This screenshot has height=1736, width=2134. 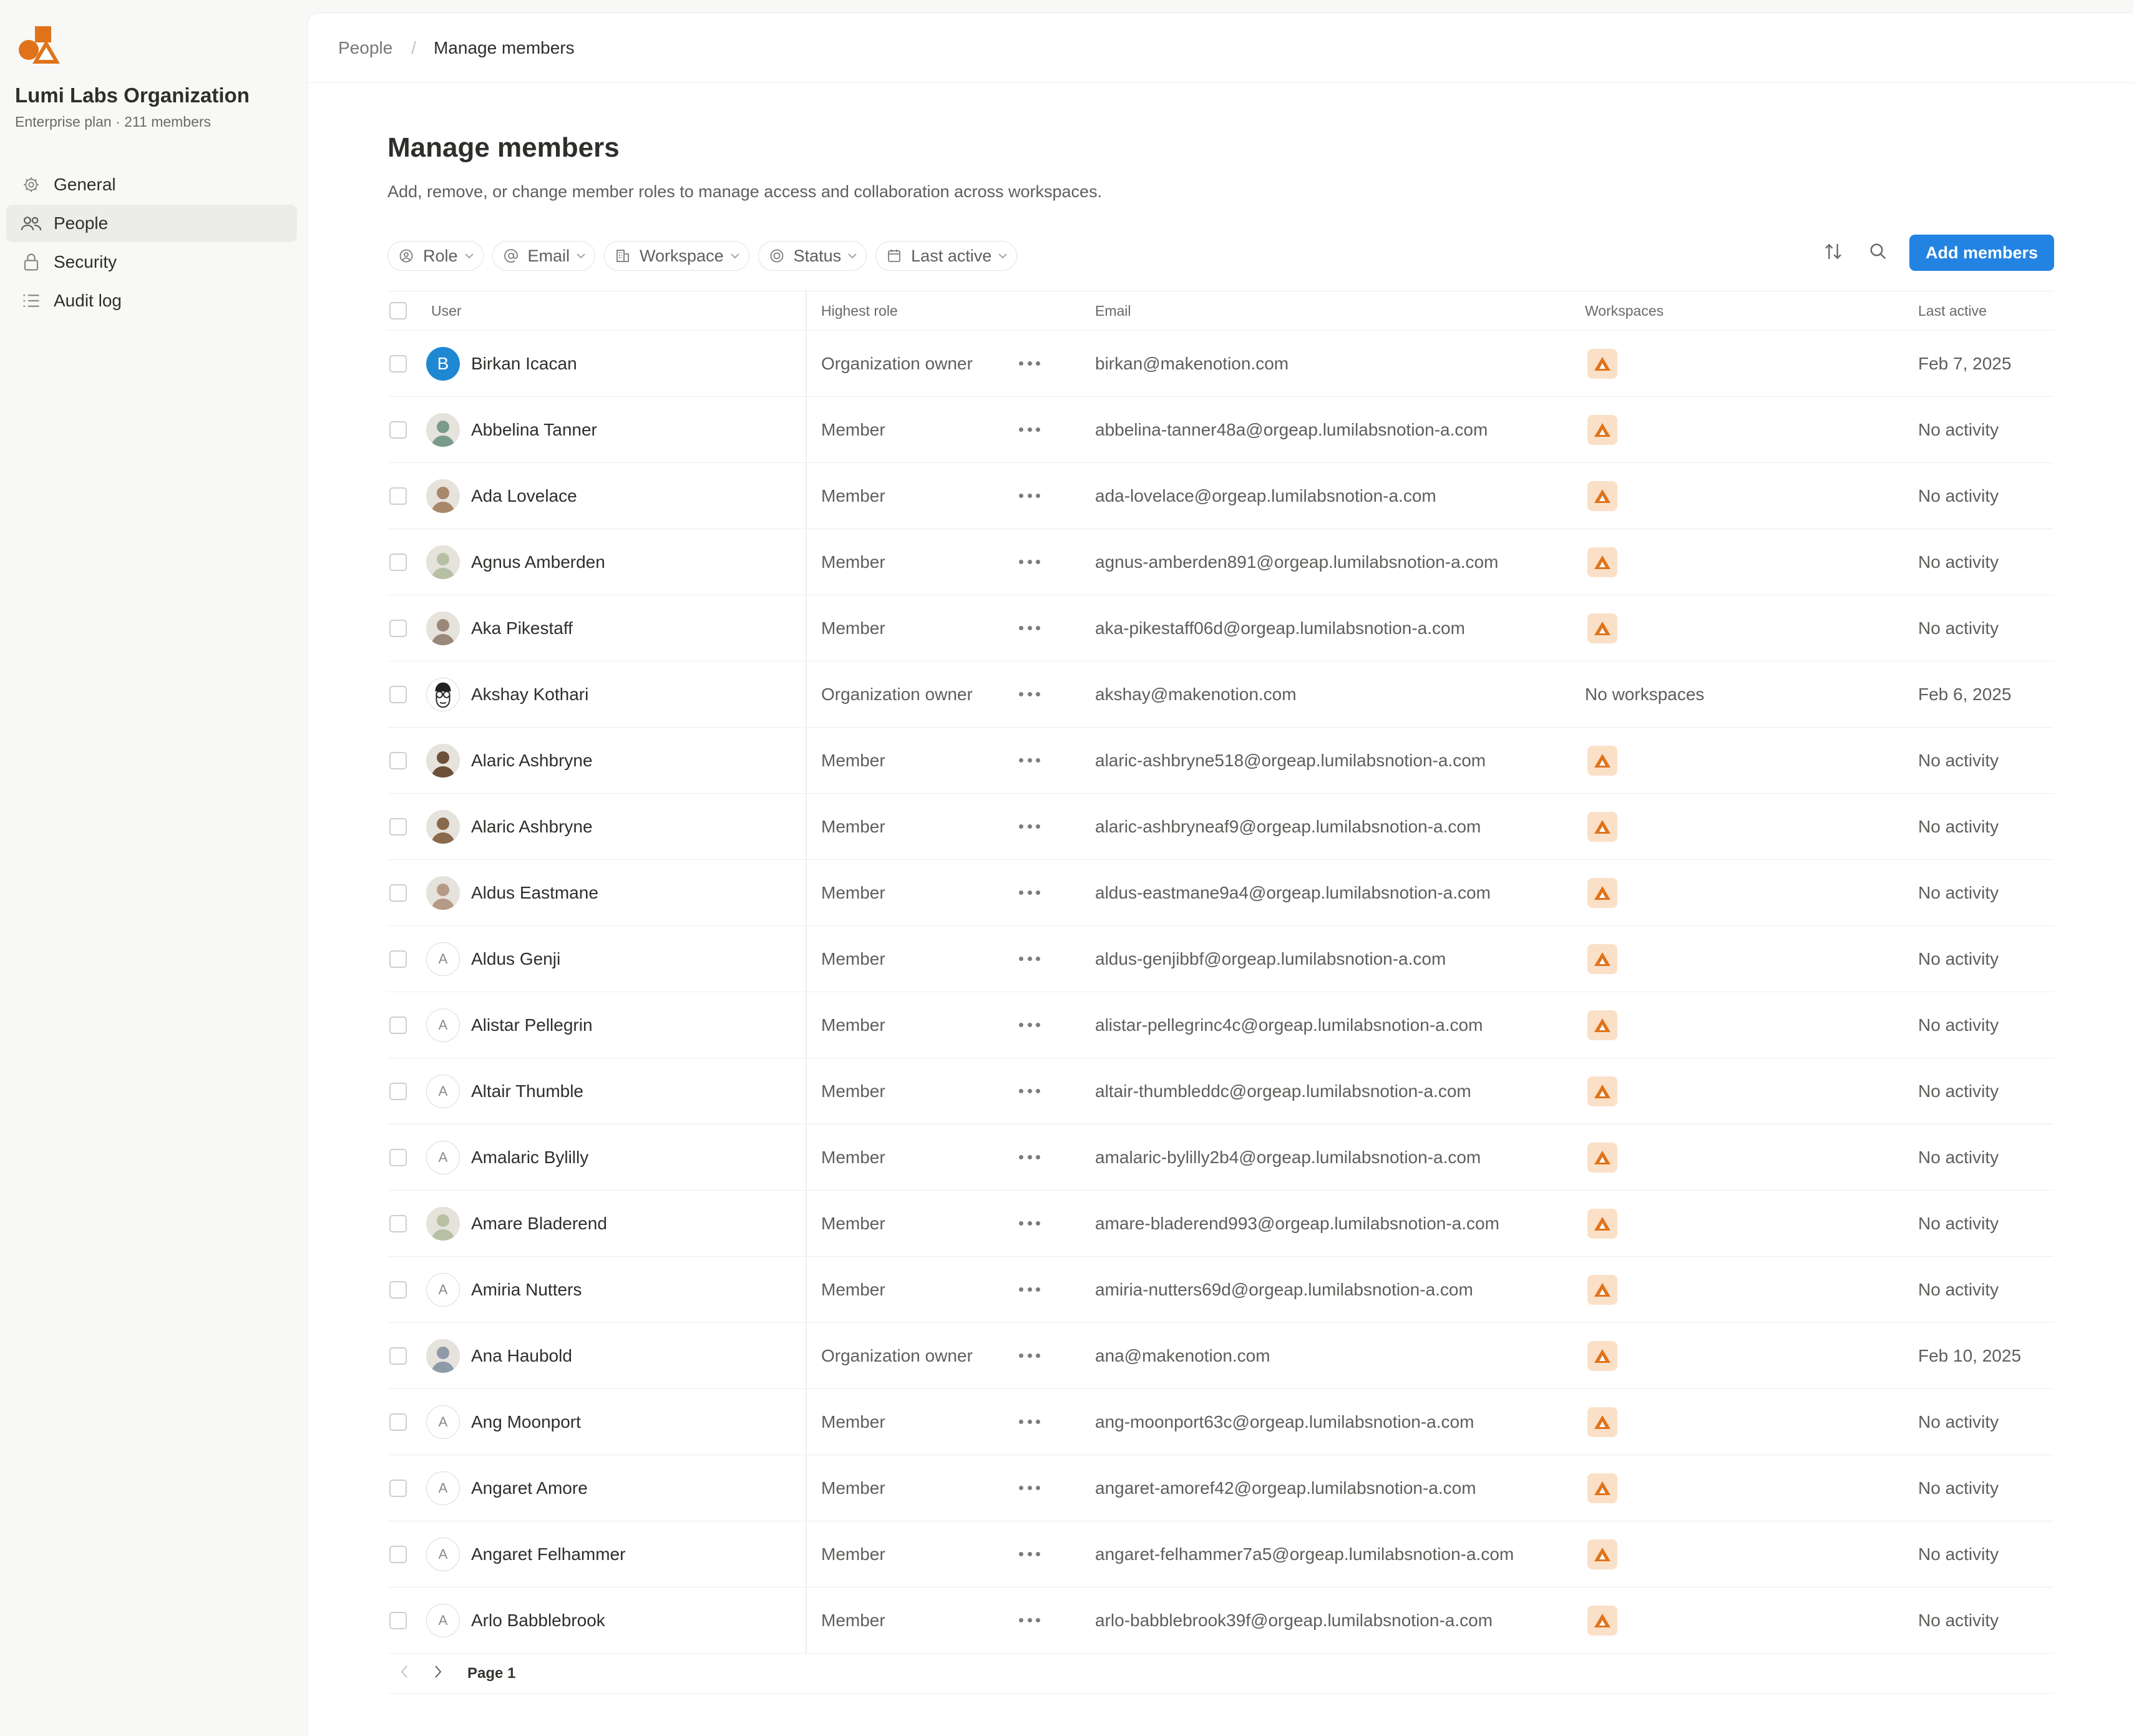 What do you see at coordinates (859, 310) in the screenshot?
I see `header-highest-role: Highest role` at bounding box center [859, 310].